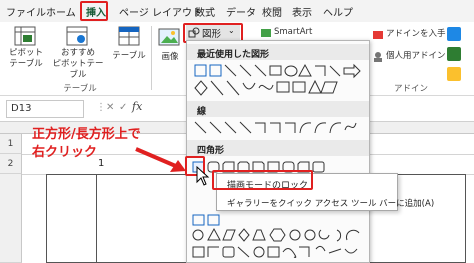 The width and height of the screenshot is (474, 263). Describe the element at coordinates (11, 144) in the screenshot. I see `row-header-1: 1` at that location.